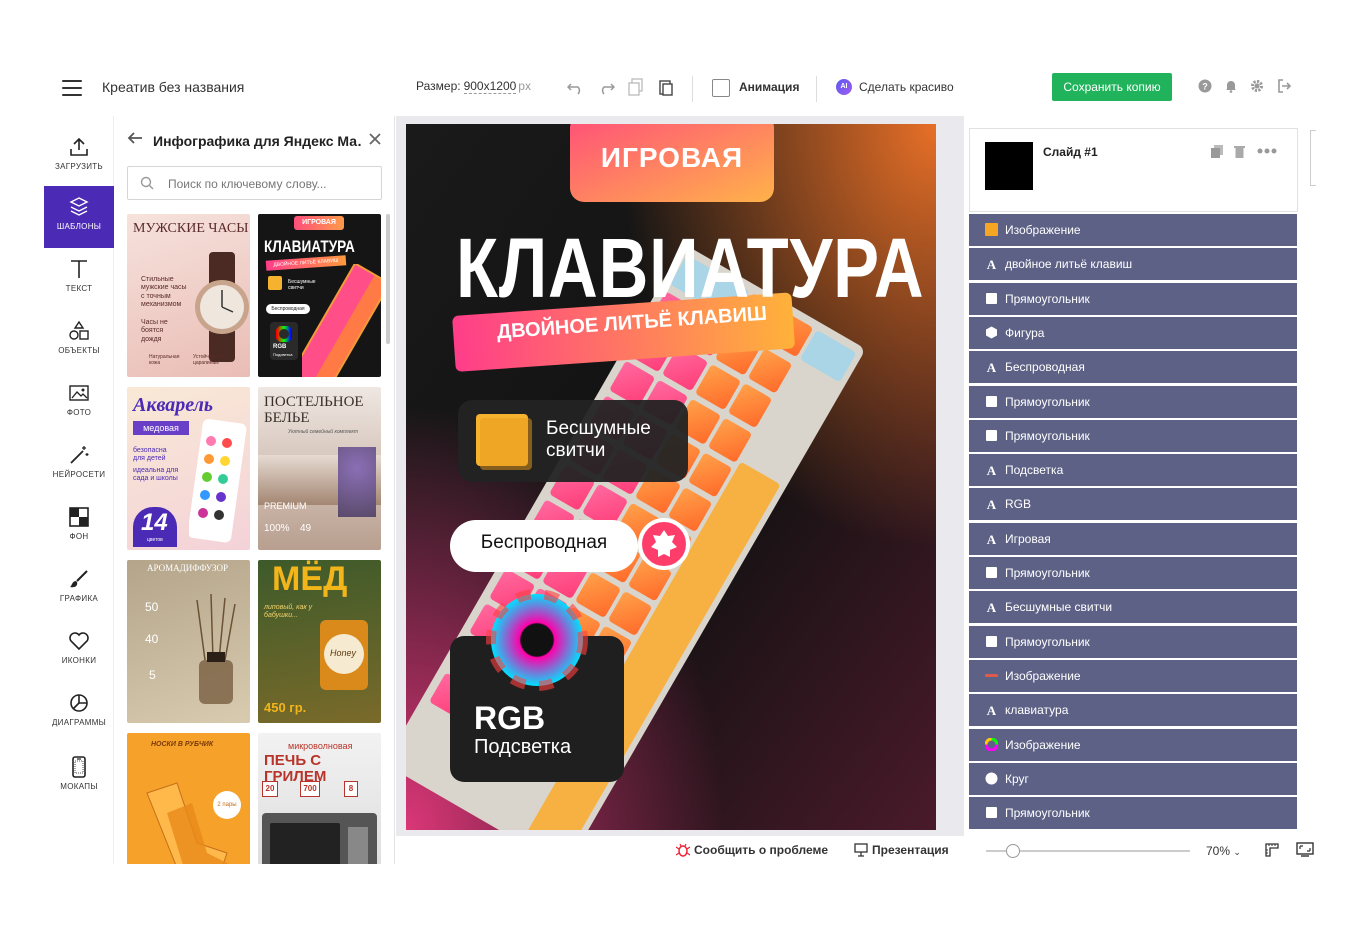 This screenshot has width=1360, height=929. Describe the element at coordinates (173, 405) in the screenshot. I see `card-title: Акварель` at that location.